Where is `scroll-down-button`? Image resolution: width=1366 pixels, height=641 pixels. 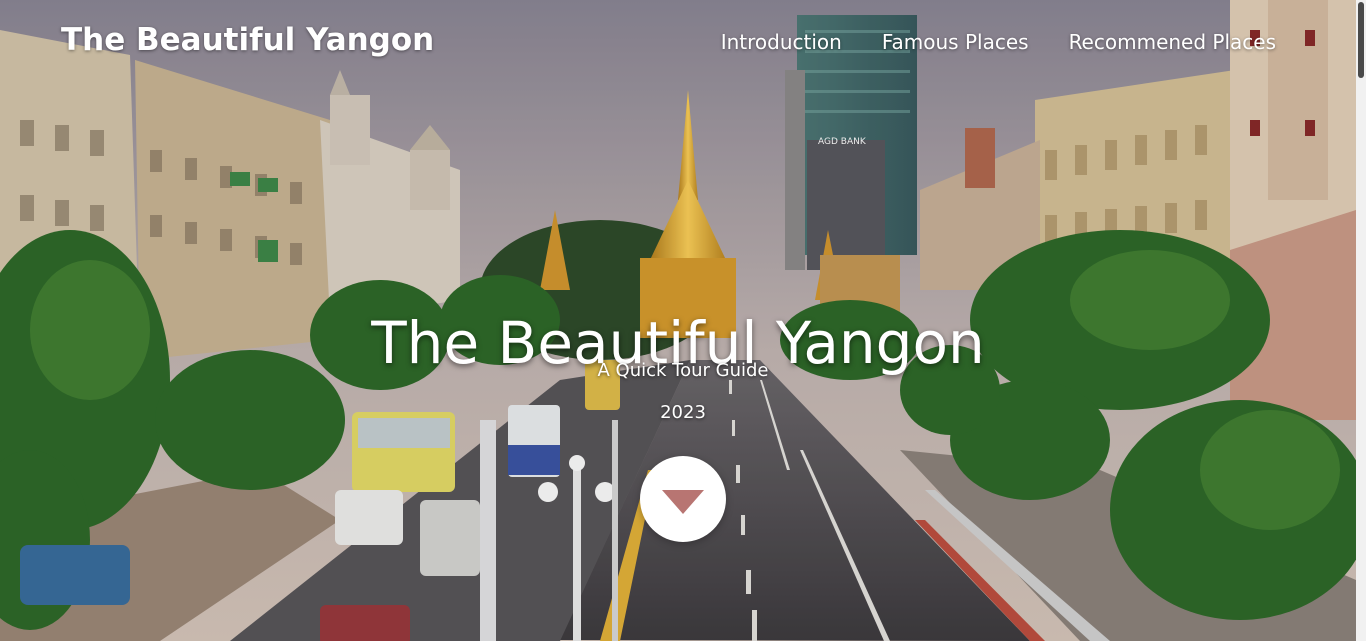
scroll-down-button is located at coordinates (683, 499).